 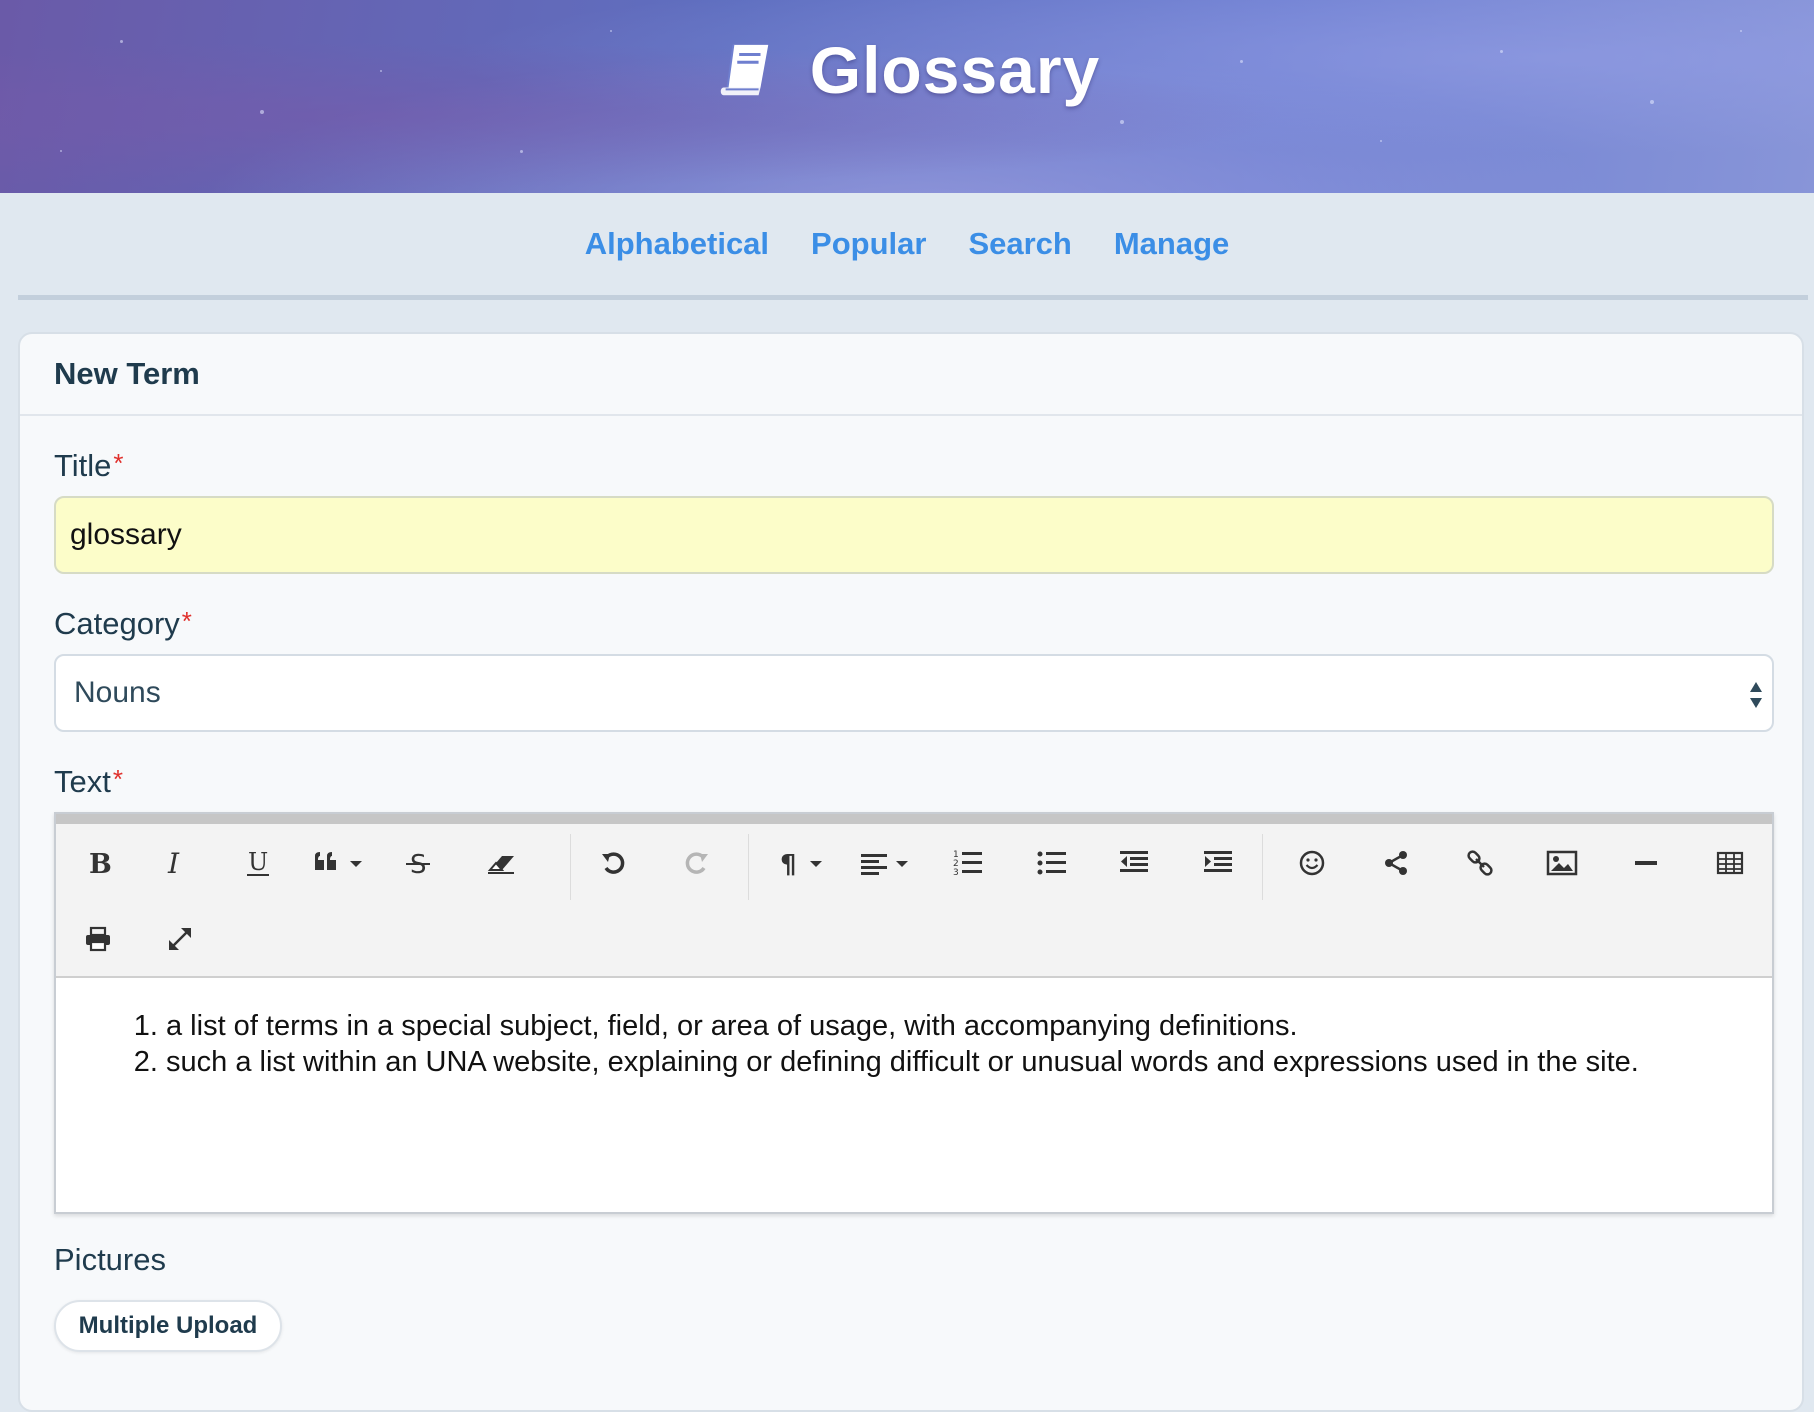 What do you see at coordinates (502, 863) in the screenshot?
I see `eraser-icon` at bounding box center [502, 863].